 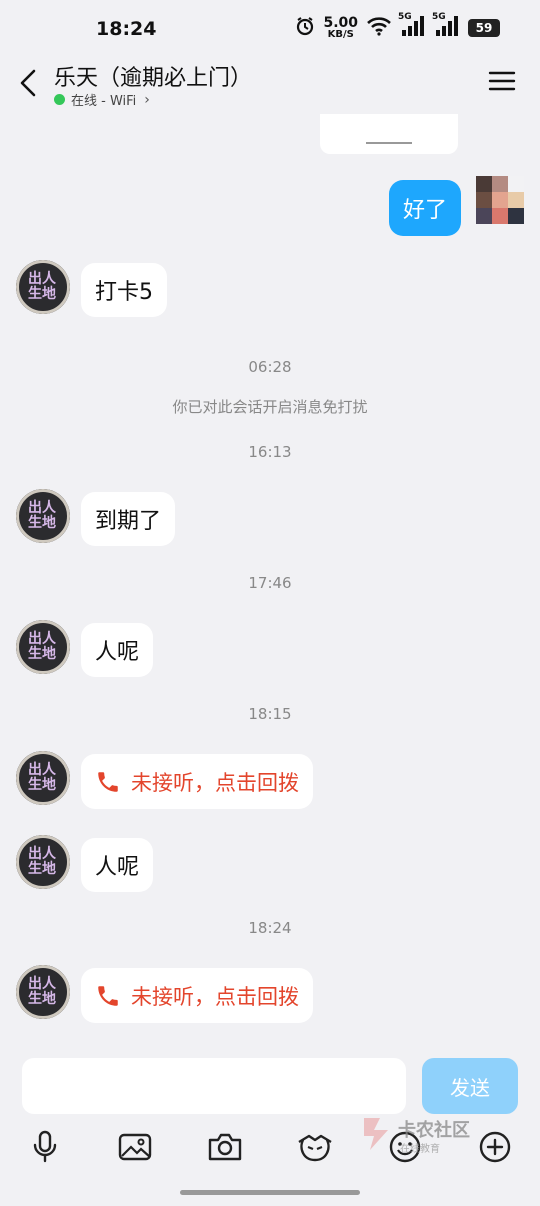 What do you see at coordinates (446, 26) in the screenshot?
I see `signal-2-icon: 5G` at bounding box center [446, 26].